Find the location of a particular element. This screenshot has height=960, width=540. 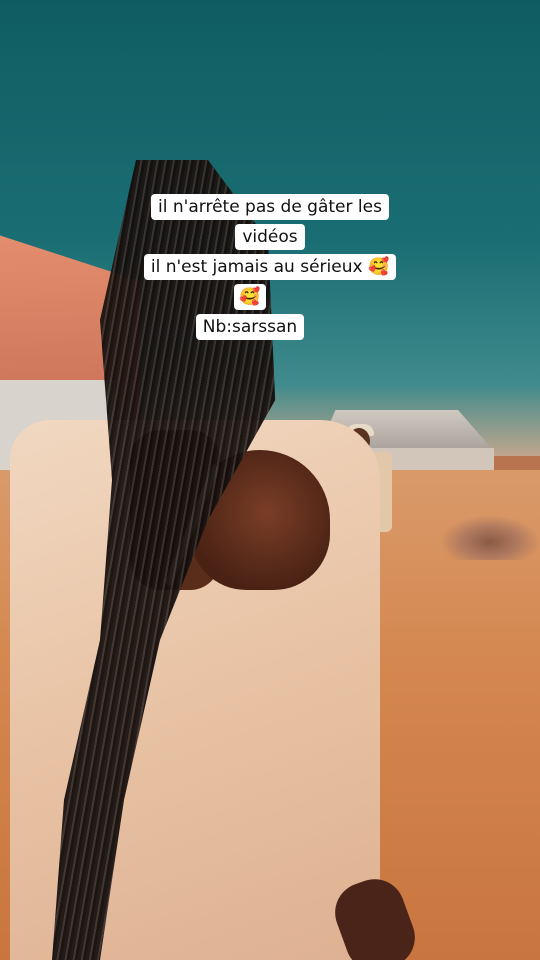

caption-line-3: il n'est jamais au sérieux 🥰 is located at coordinates (270, 267).